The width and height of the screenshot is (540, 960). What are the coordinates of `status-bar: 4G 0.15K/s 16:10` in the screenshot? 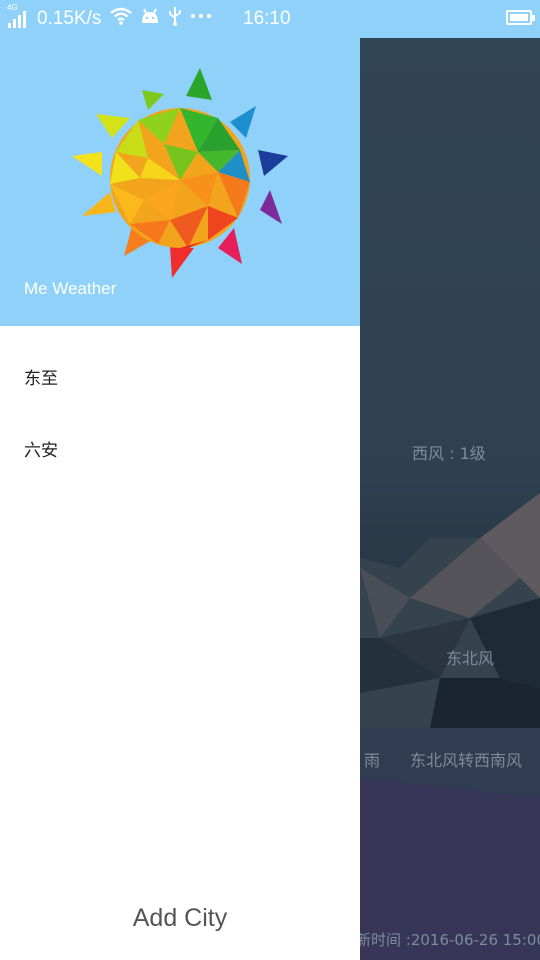 It's located at (270, 19).